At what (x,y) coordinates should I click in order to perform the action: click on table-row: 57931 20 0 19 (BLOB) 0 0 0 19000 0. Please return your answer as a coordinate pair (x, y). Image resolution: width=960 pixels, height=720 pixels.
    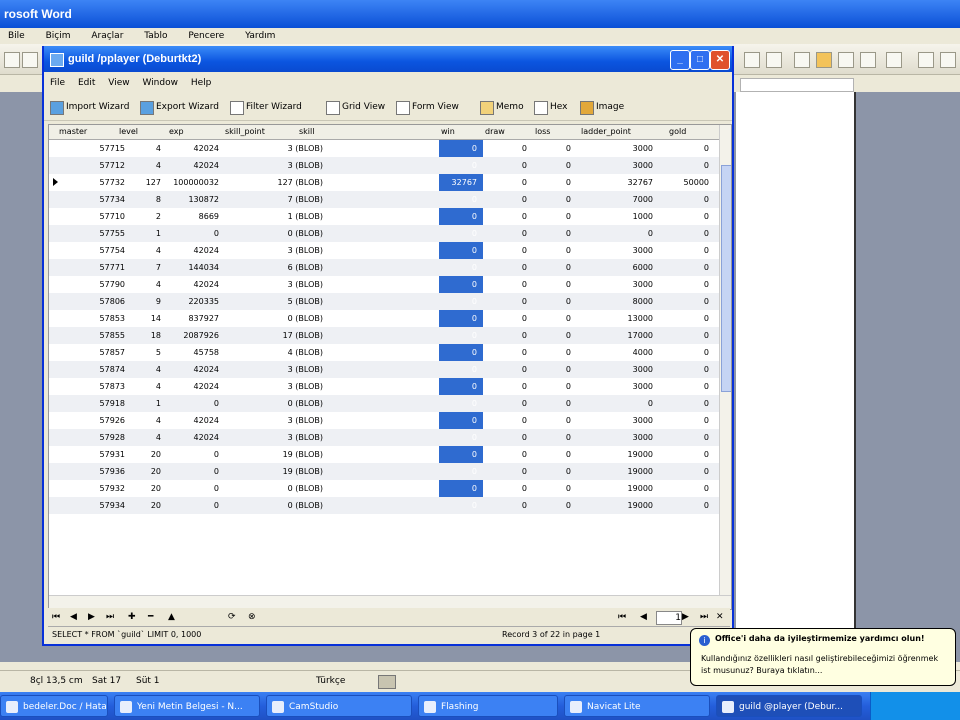
    Looking at the image, I should click on (384, 454).